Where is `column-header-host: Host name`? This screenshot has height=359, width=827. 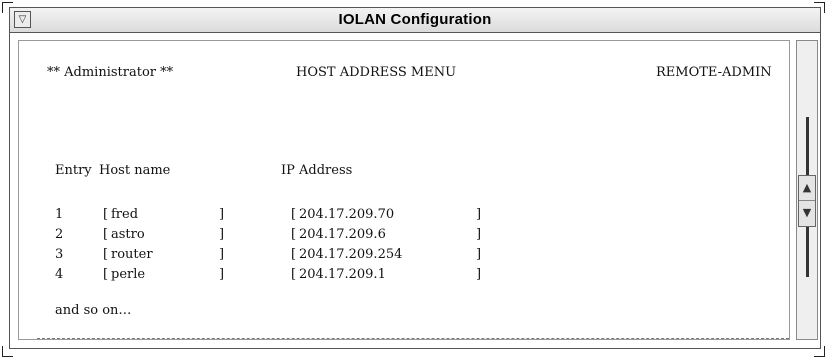
column-header-host: Host name is located at coordinates (135, 170).